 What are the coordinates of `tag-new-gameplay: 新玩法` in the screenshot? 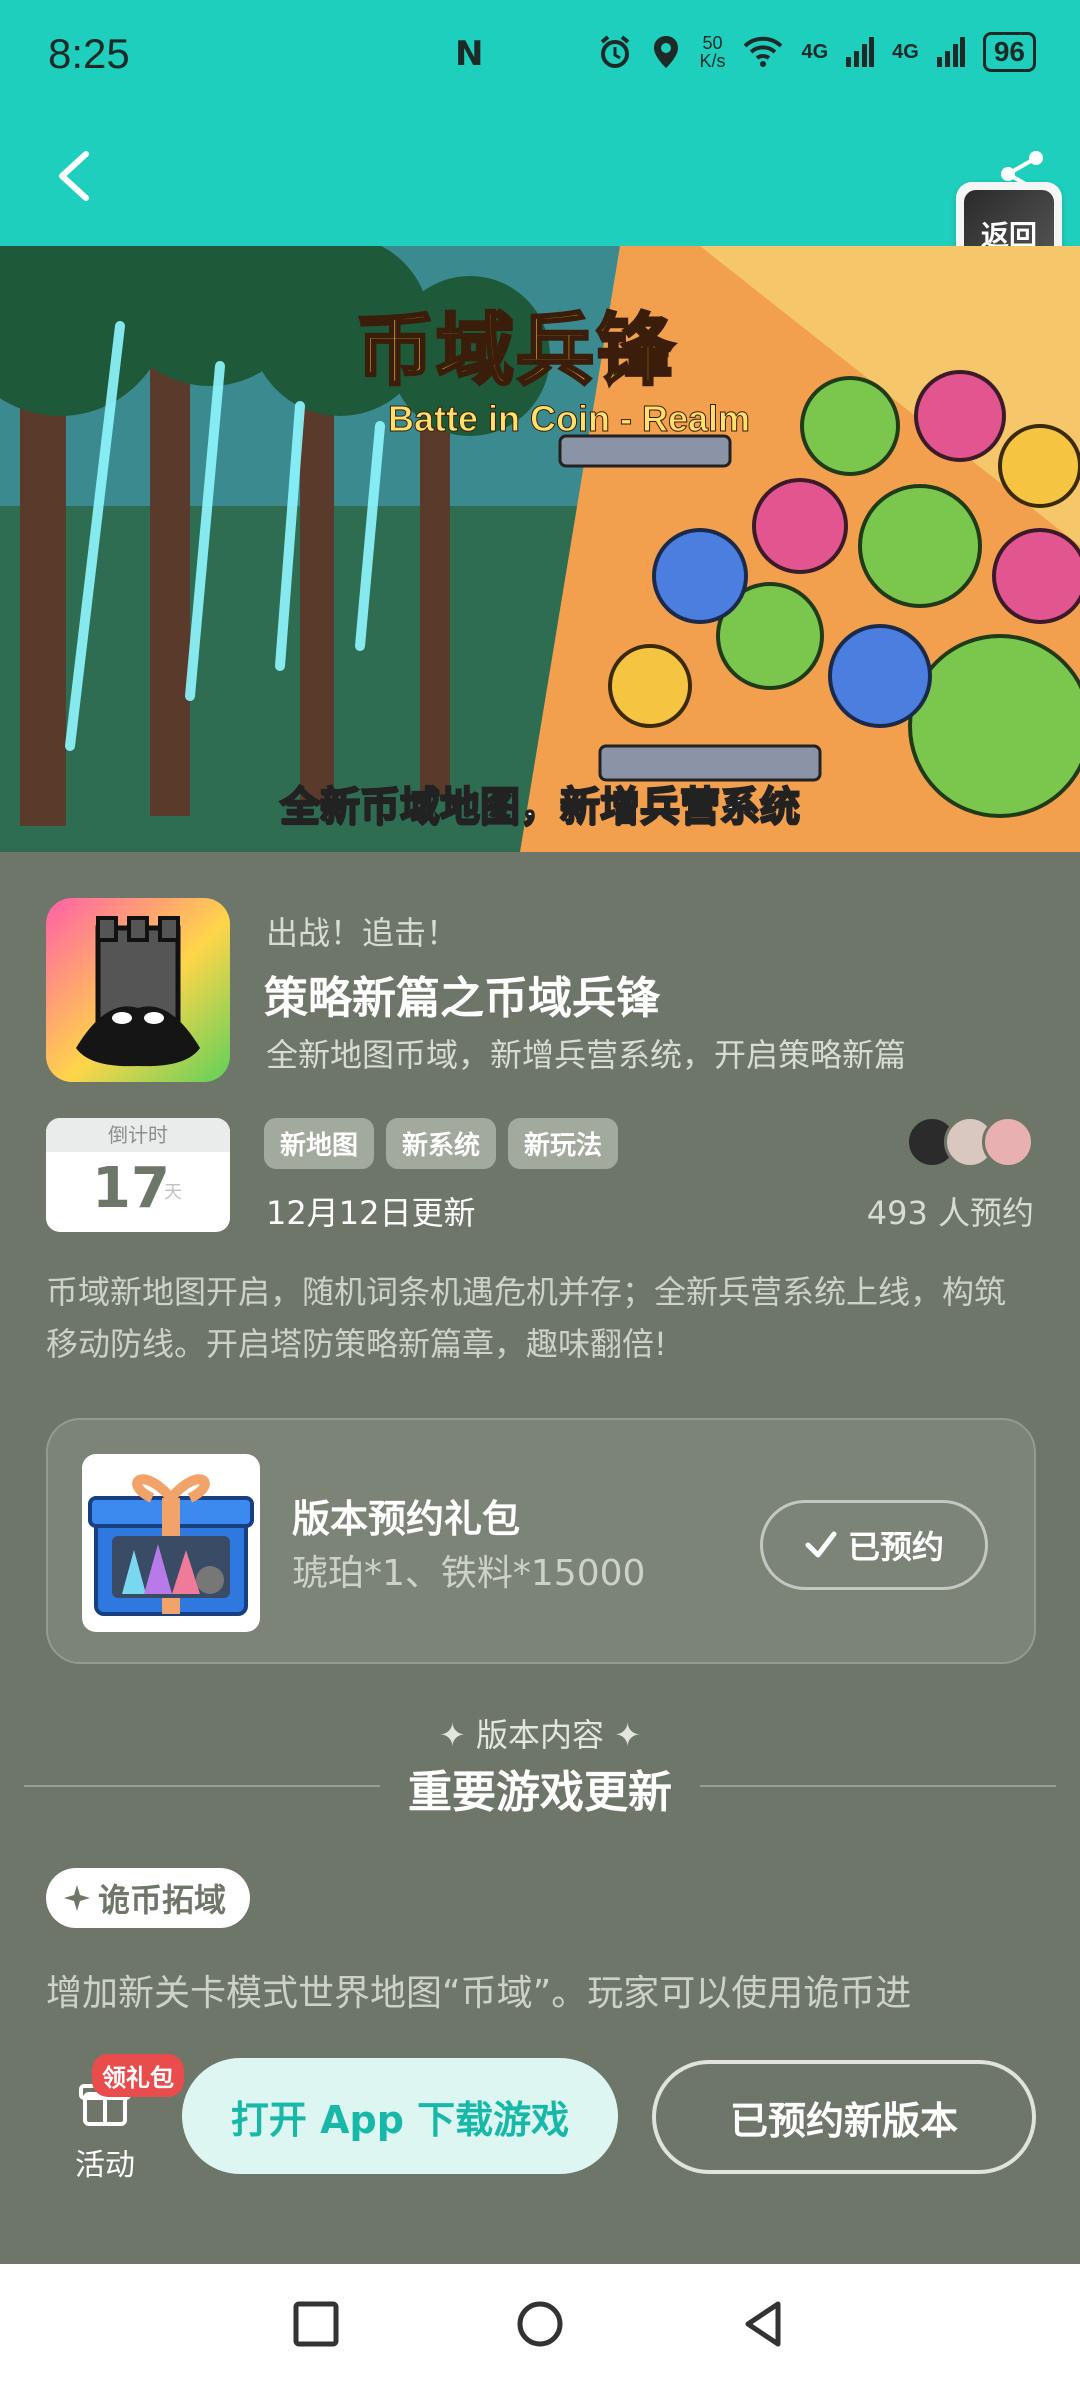 It's located at (563, 1143).